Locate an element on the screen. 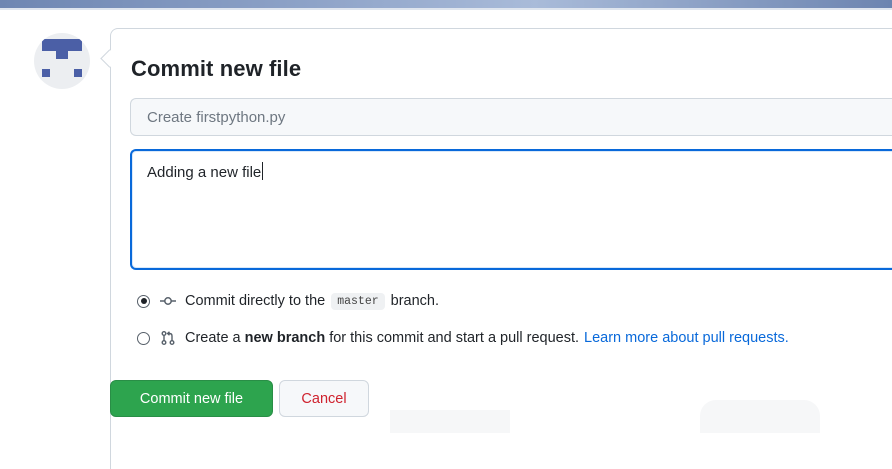 Image resolution: width=892 pixels, height=469 pixels. learn-more-pull-requests-link: Learn more about pull requests. is located at coordinates (686, 338).